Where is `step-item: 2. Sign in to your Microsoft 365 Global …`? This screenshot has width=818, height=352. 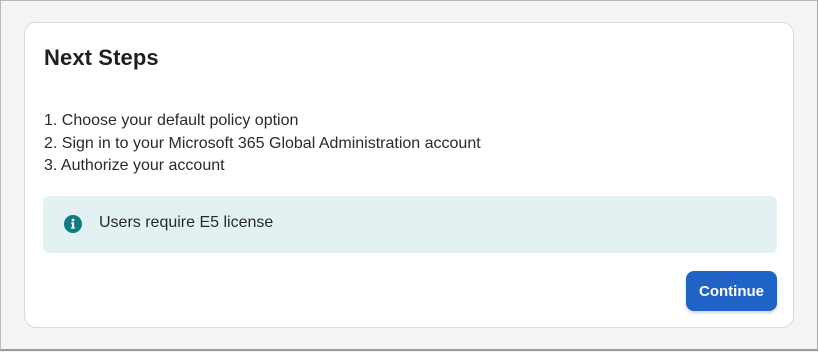 step-item: 2. Sign in to your Microsoft 365 Global … is located at coordinates (262, 143).